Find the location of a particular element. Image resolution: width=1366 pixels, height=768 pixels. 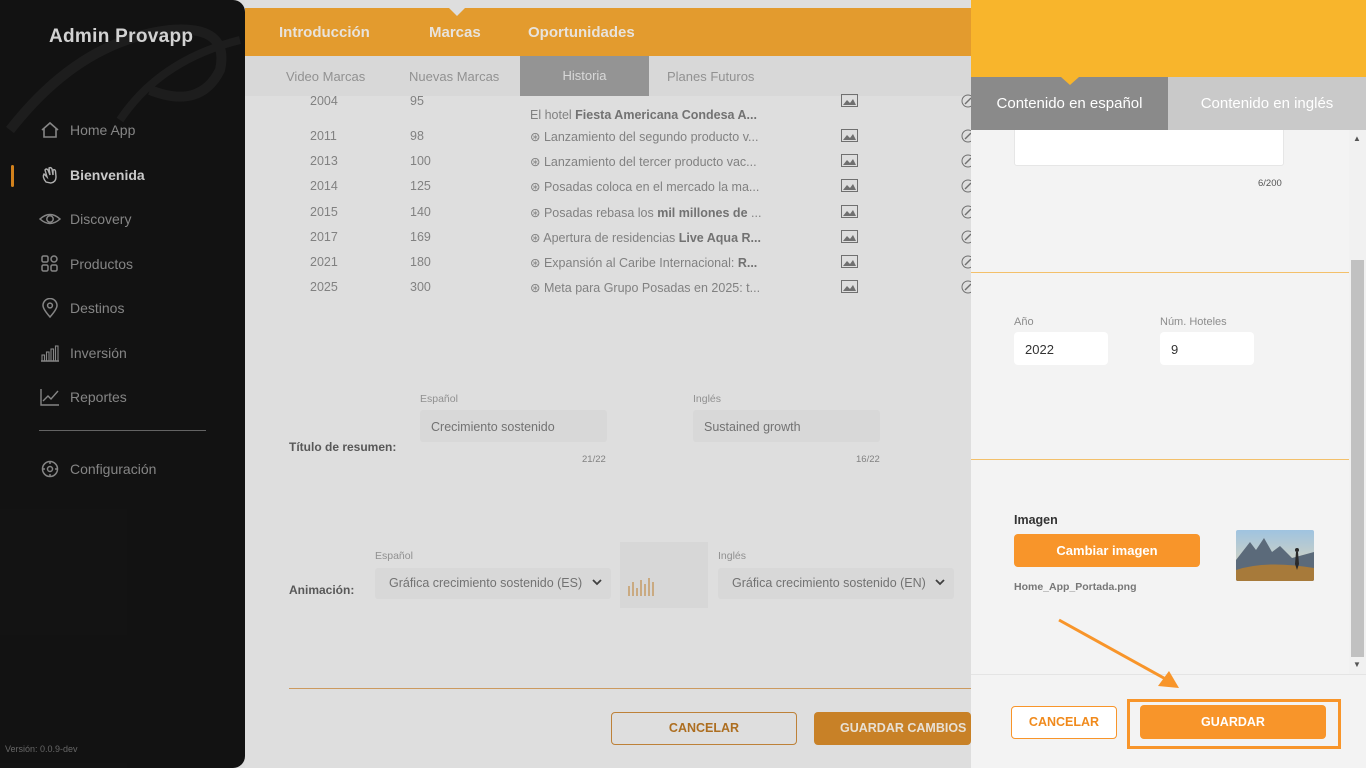

hotels-count-input: 9 is located at coordinates (1207, 348).